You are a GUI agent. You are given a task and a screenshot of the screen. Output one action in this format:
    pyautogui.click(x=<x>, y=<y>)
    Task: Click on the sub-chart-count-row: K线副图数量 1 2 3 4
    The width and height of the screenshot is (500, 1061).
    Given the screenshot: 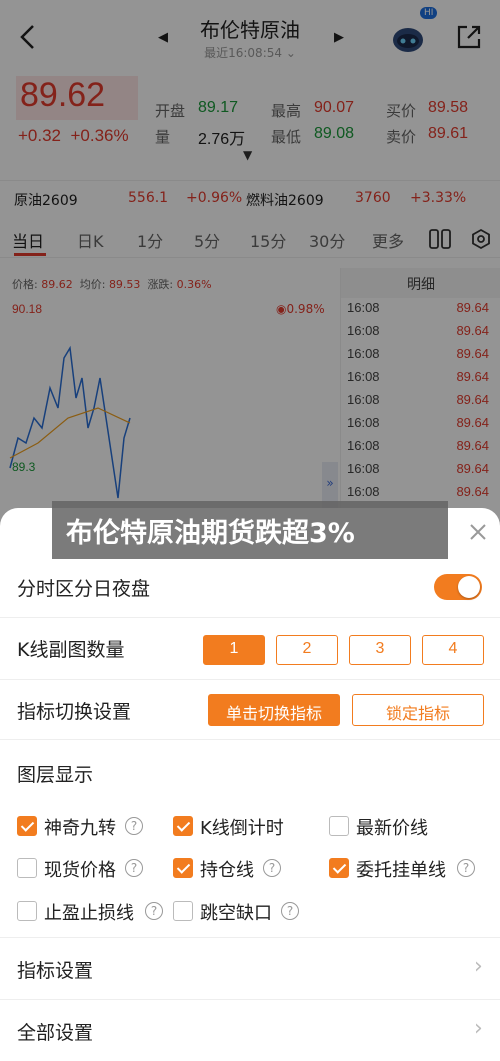 What is the action you would take?
    pyautogui.click(x=250, y=649)
    